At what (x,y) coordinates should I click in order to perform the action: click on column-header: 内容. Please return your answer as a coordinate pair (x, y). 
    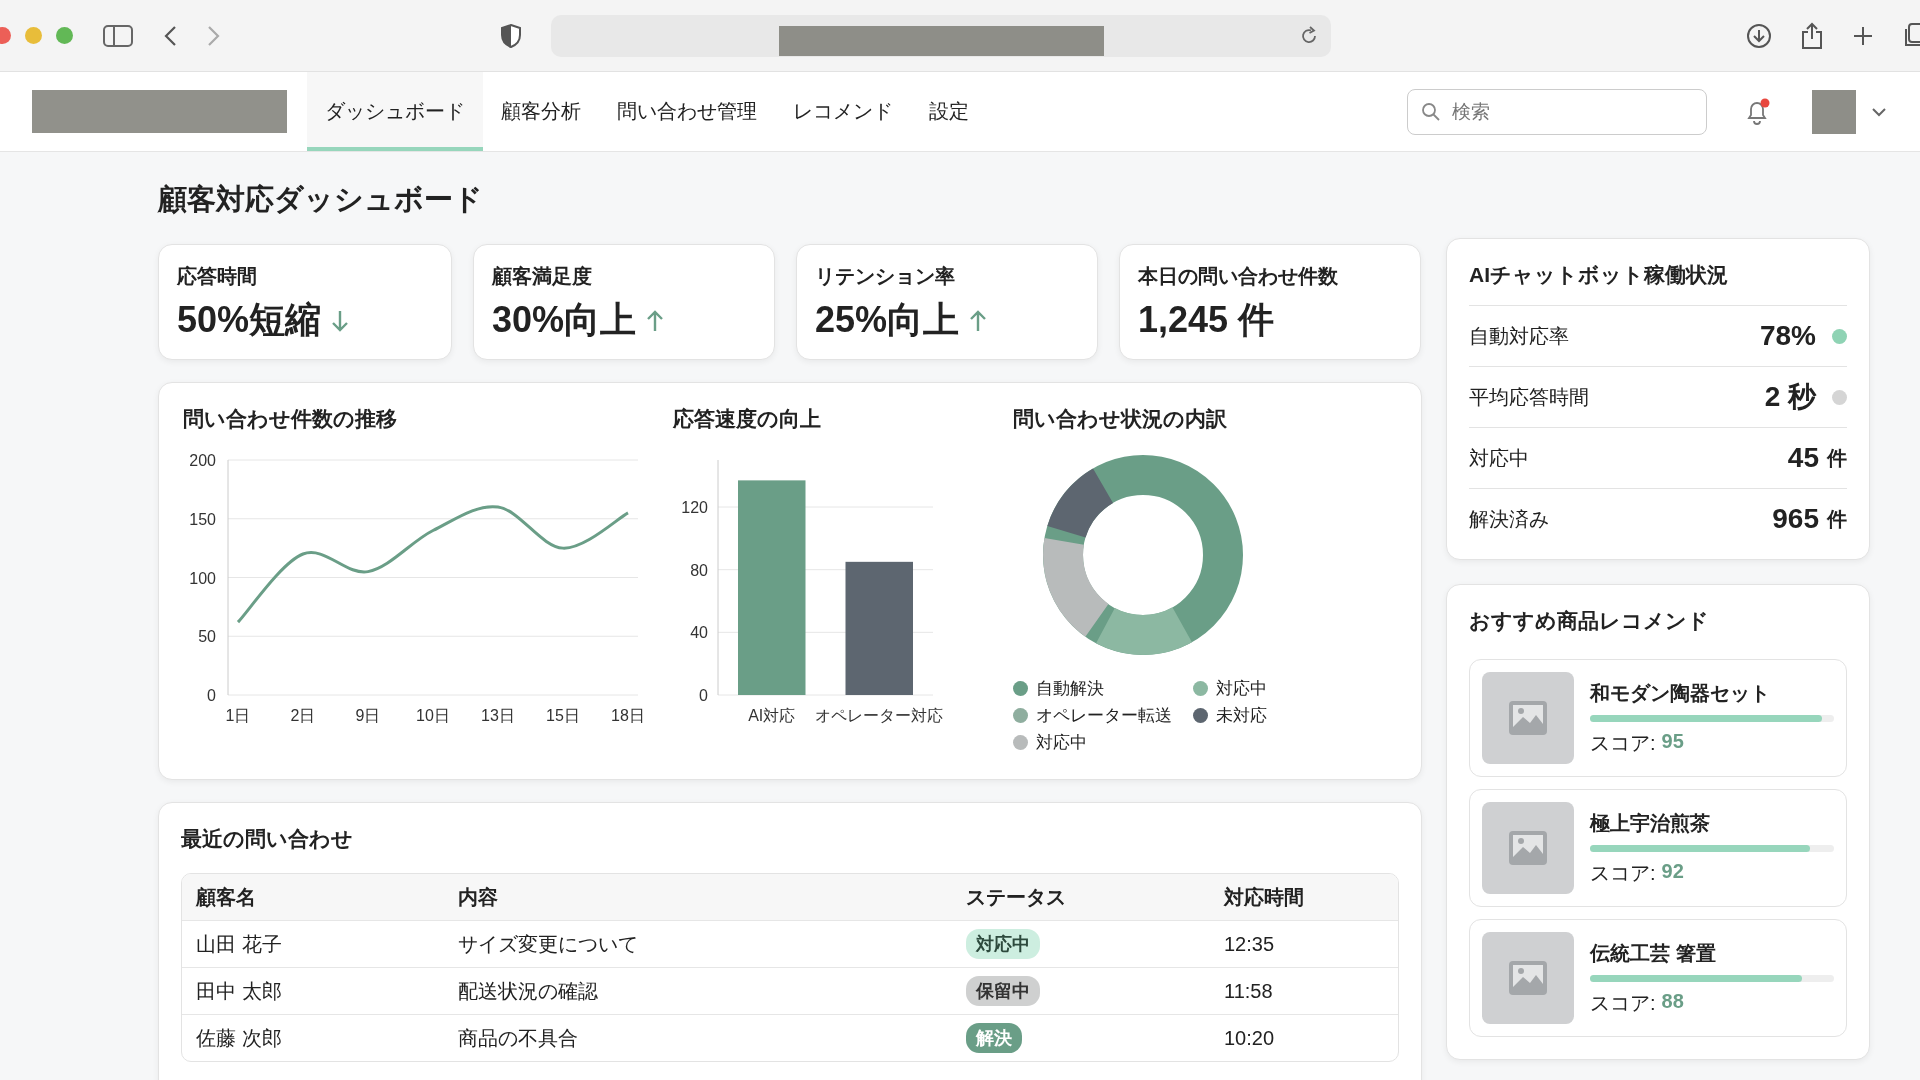
    Looking at the image, I should click on (478, 897).